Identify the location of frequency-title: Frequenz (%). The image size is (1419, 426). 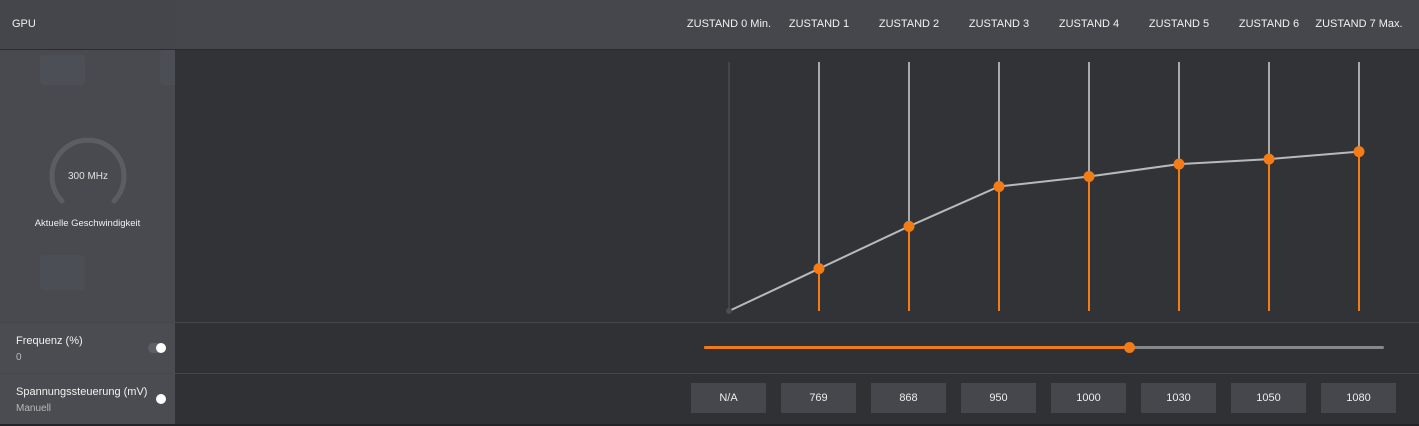
(49, 341).